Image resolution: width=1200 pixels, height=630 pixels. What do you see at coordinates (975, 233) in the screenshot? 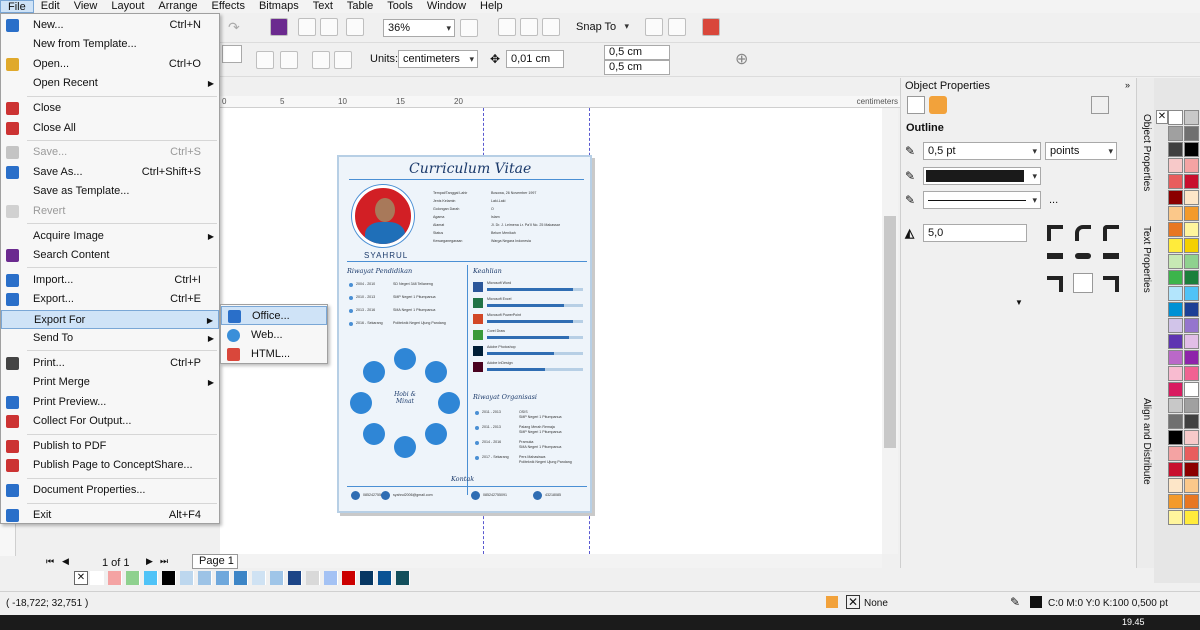
I see `miter-limit-field: 5,0` at bounding box center [975, 233].